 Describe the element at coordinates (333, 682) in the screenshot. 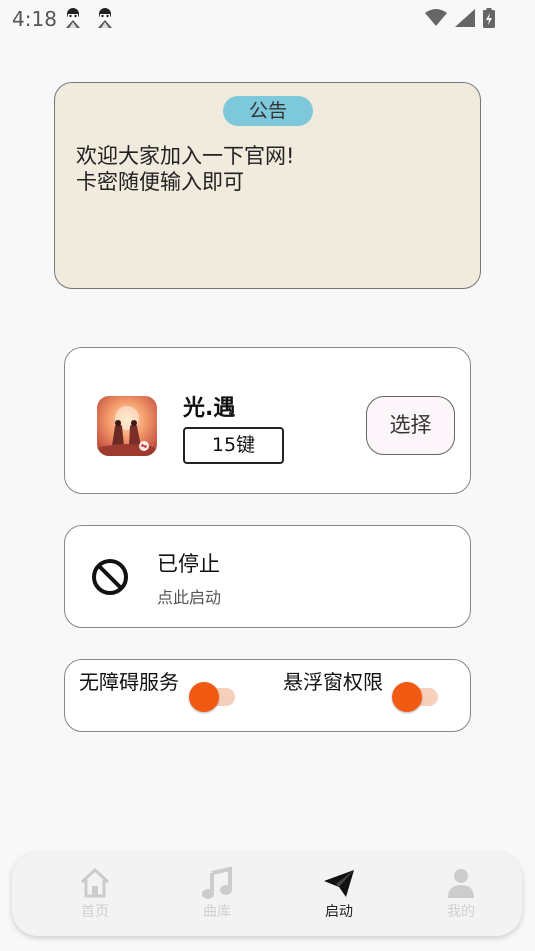

I see `overlay-permission-label: 悬浮窗权限` at that location.